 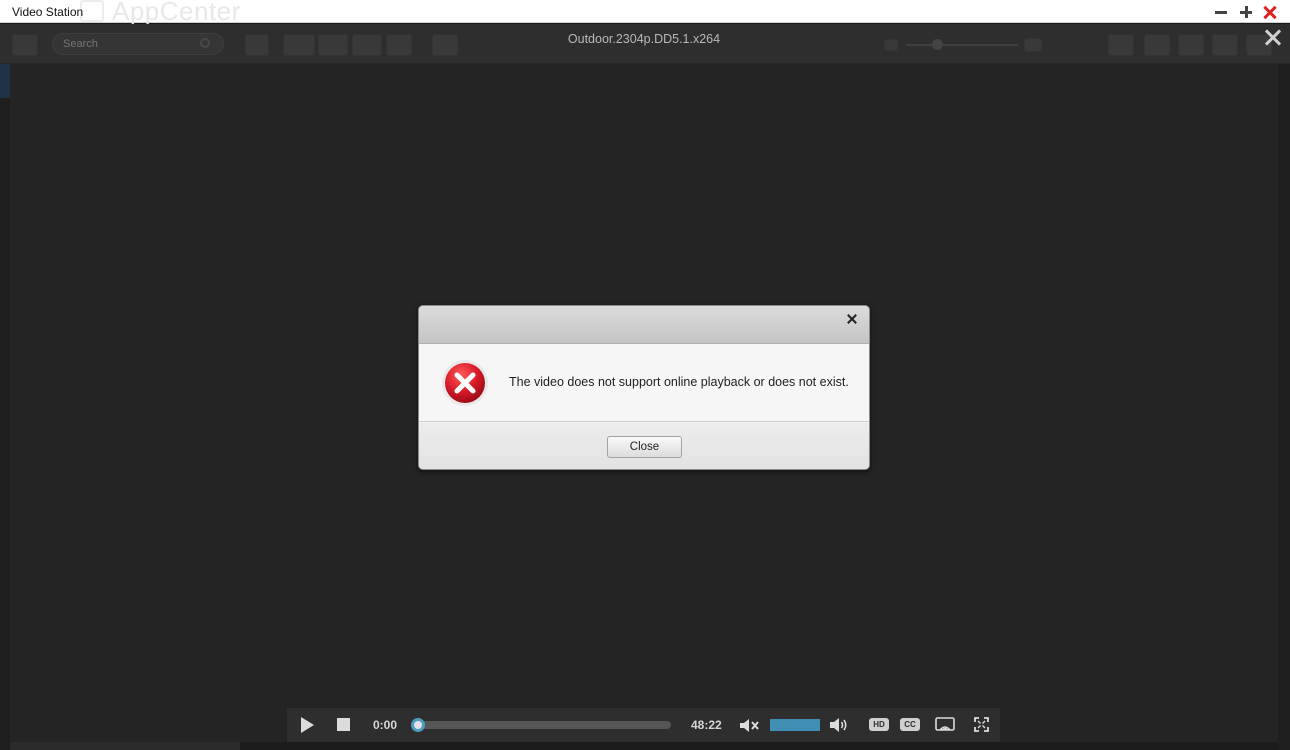 I want to click on back-button, so click(x=367, y=45).